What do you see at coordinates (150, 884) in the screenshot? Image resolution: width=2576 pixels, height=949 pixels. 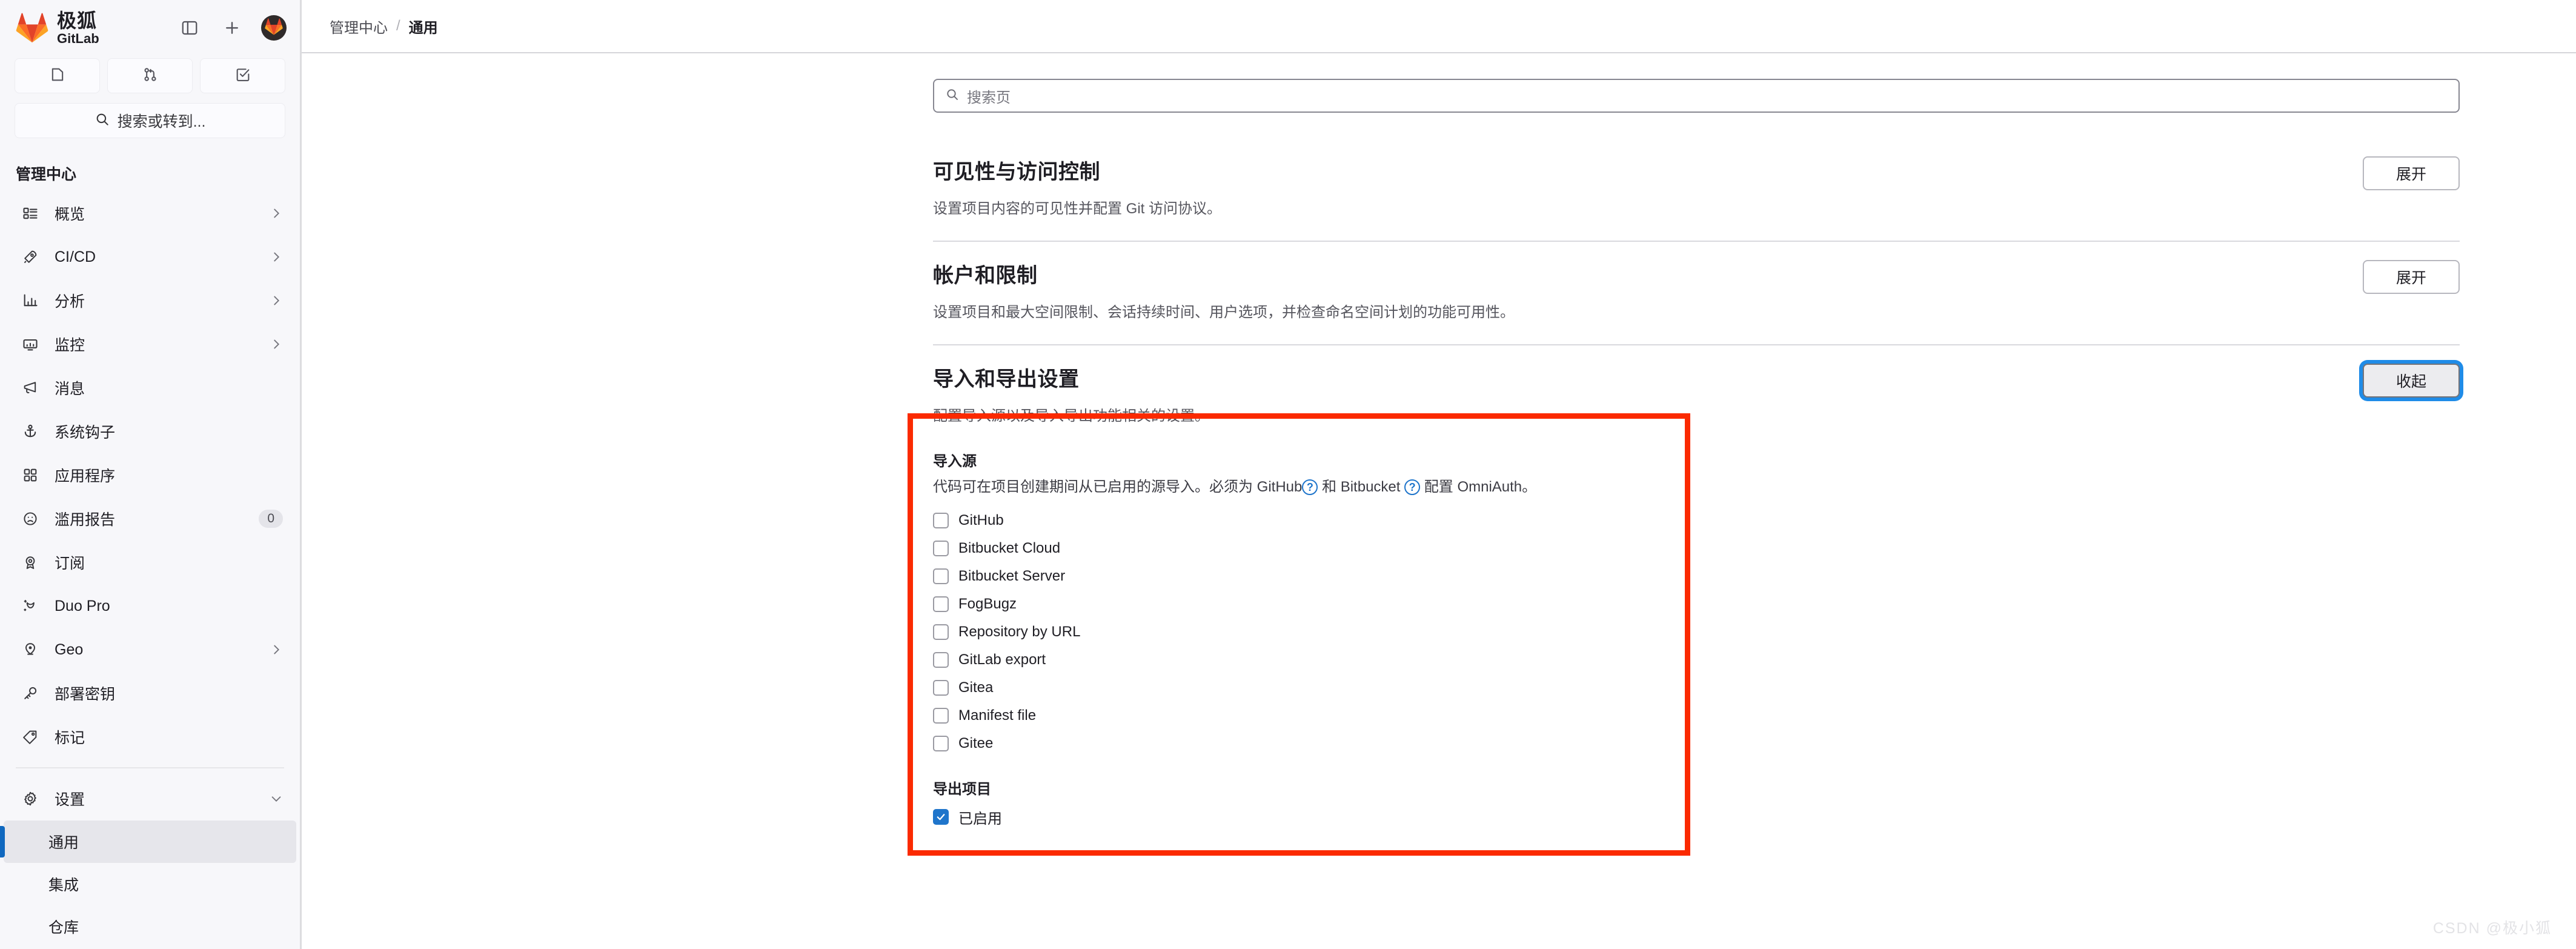 I see `sidebar-item-settings-integrations: 集成` at bounding box center [150, 884].